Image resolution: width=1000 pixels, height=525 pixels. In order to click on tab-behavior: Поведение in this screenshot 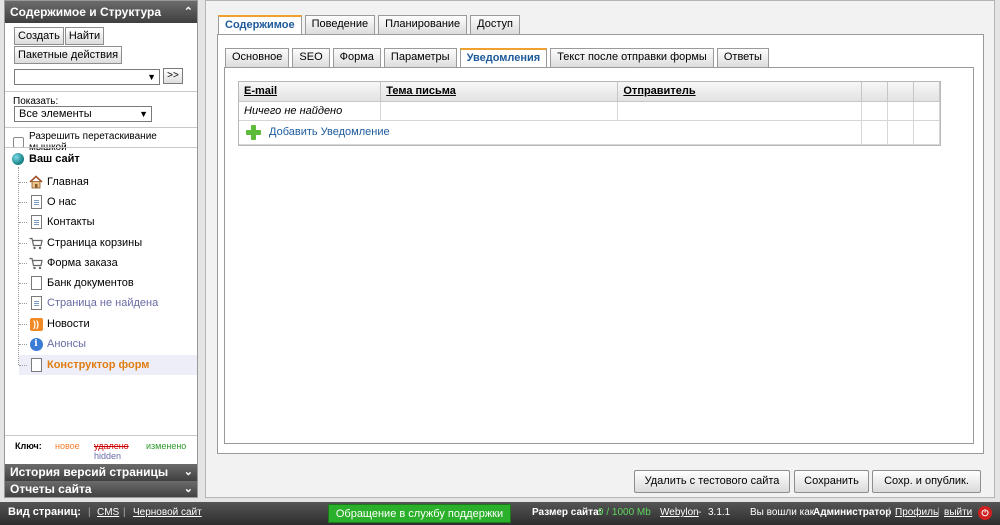, I will do `click(340, 24)`.